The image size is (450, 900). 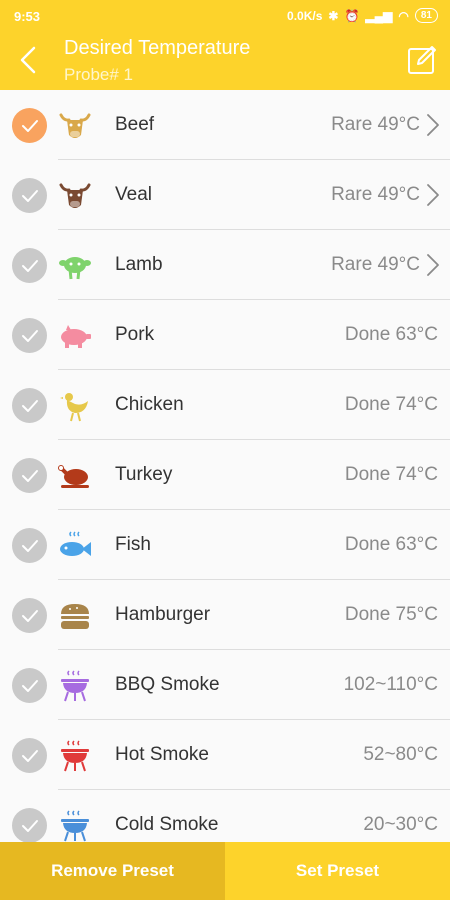 I want to click on page-title: Desired Temperature, so click(x=157, y=48).